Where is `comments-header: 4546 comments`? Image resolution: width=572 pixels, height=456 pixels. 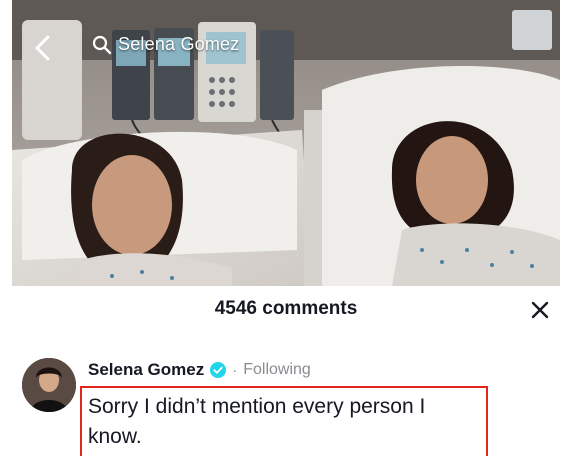
comments-header: 4546 comments is located at coordinates (286, 309).